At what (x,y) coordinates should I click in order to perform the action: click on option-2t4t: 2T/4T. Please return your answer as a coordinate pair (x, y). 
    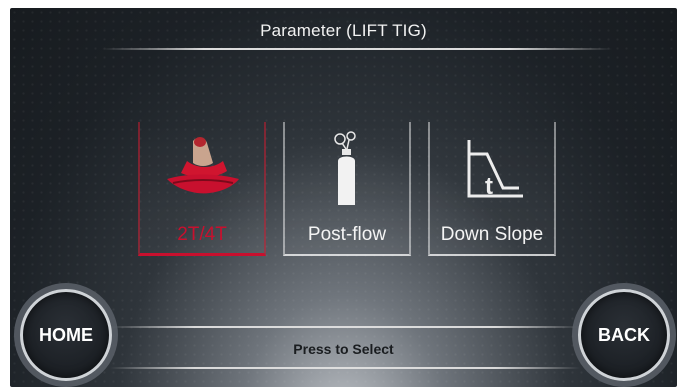
    Looking at the image, I should click on (202, 189).